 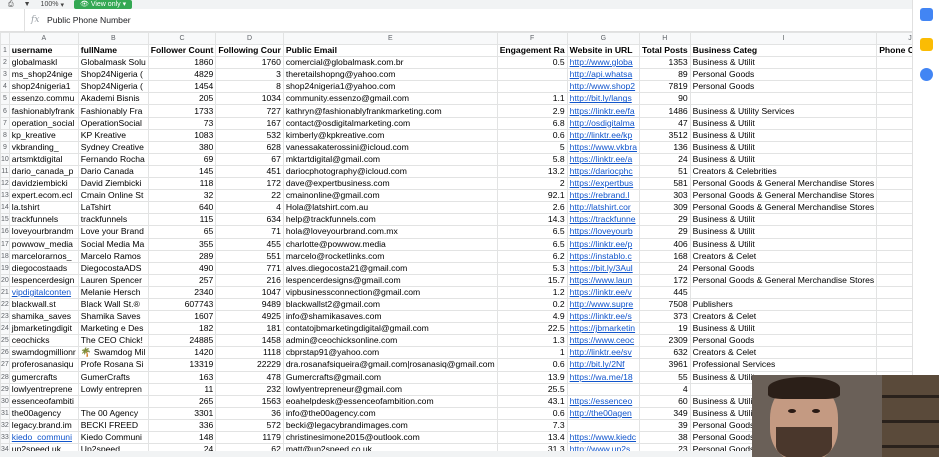 I want to click on cell: shop24nigeria1@yahoo.com, so click(x=390, y=87).